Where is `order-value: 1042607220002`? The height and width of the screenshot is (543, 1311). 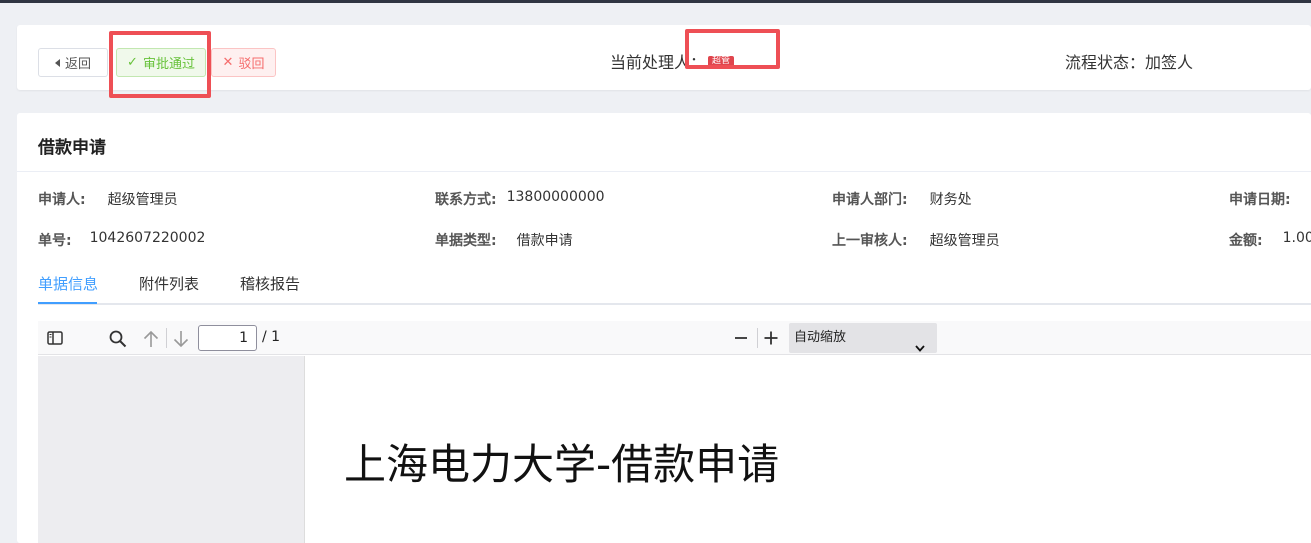
order-value: 1042607220002 is located at coordinates (147, 238).